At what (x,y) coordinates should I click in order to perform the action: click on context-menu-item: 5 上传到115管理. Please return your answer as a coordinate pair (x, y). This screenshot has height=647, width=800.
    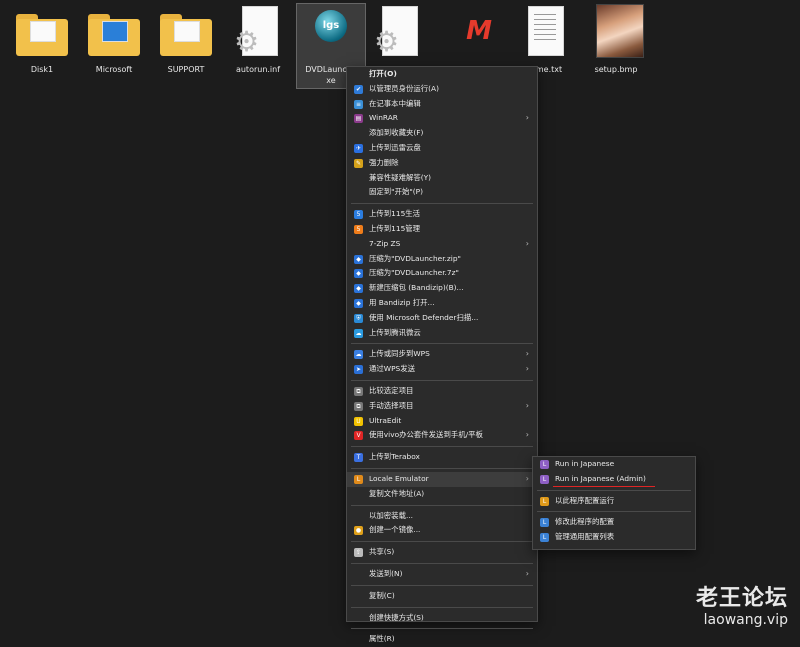
    Looking at the image, I should click on (442, 229).